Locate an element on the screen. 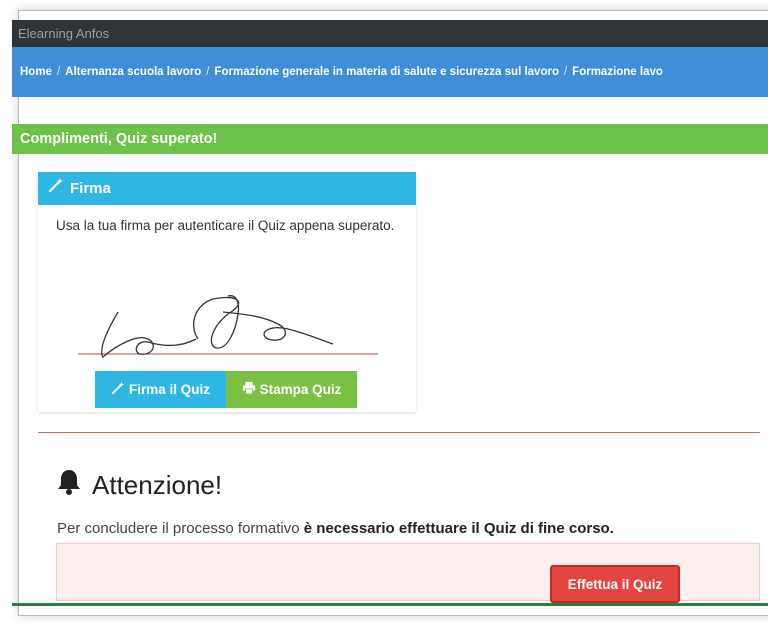 Image resolution: width=768 pixels, height=624 pixels. printer-icon is located at coordinates (249, 389).